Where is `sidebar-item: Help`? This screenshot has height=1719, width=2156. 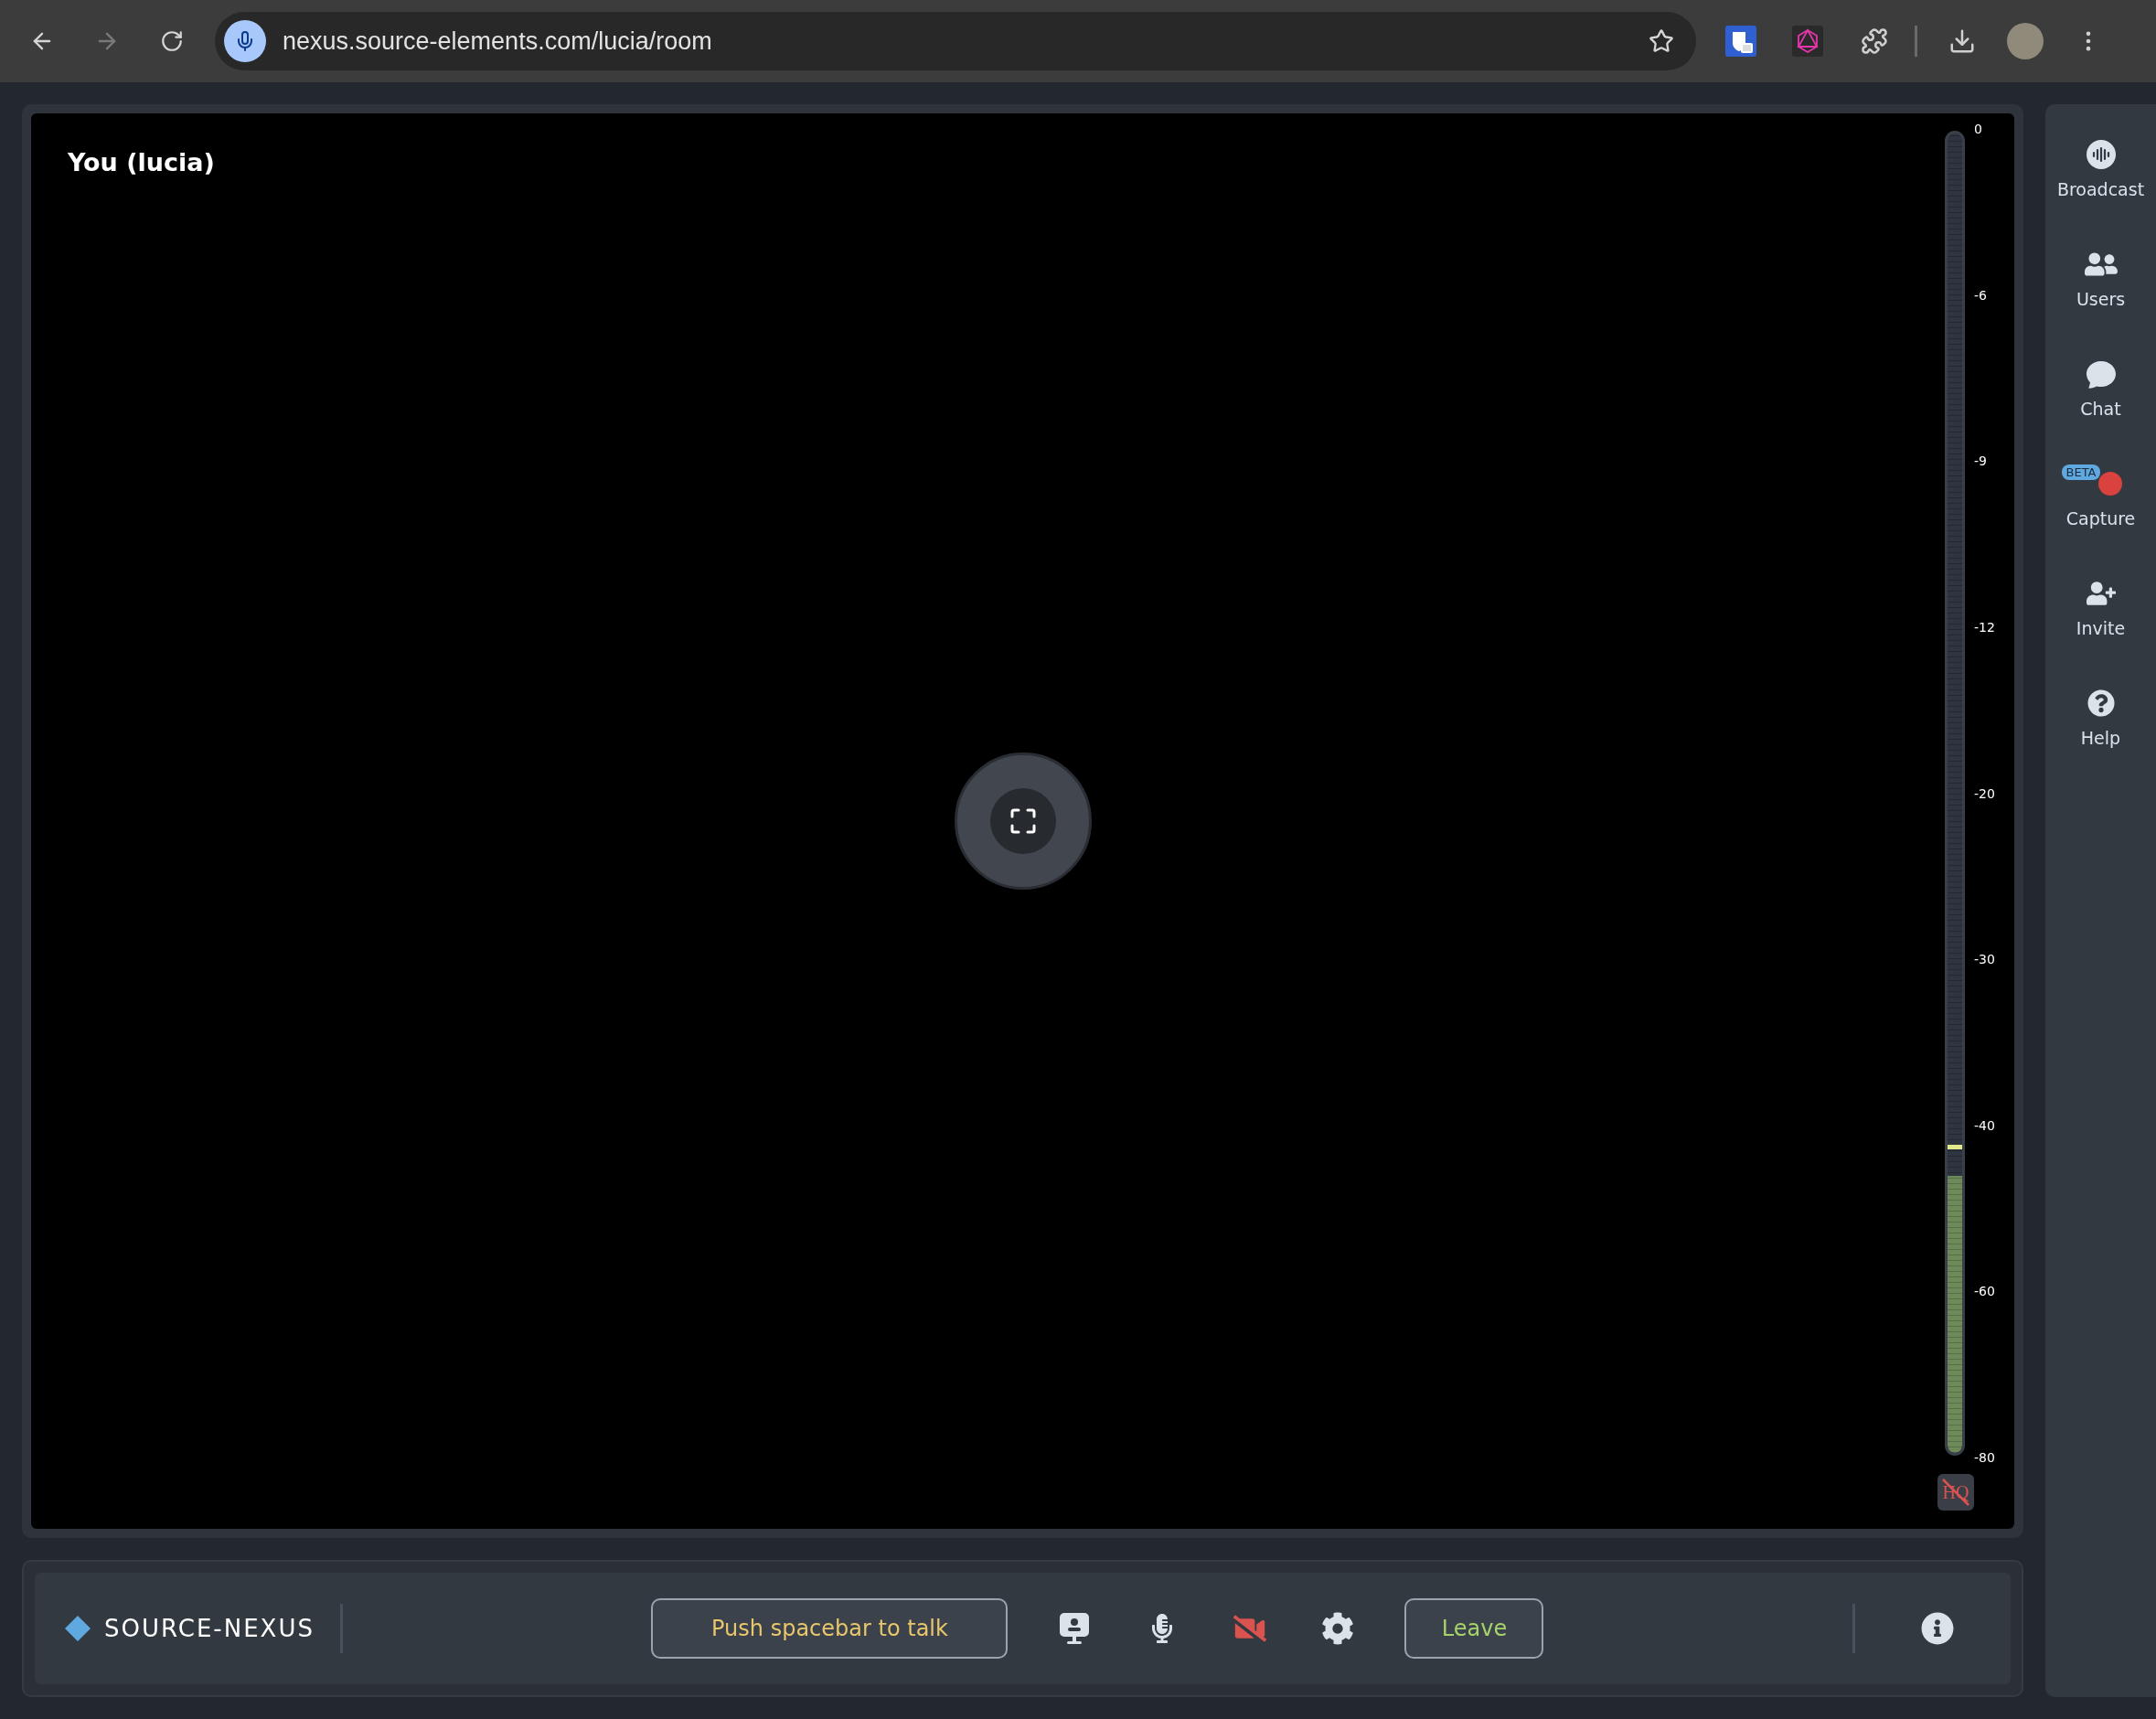 sidebar-item: Help is located at coordinates (2100, 714).